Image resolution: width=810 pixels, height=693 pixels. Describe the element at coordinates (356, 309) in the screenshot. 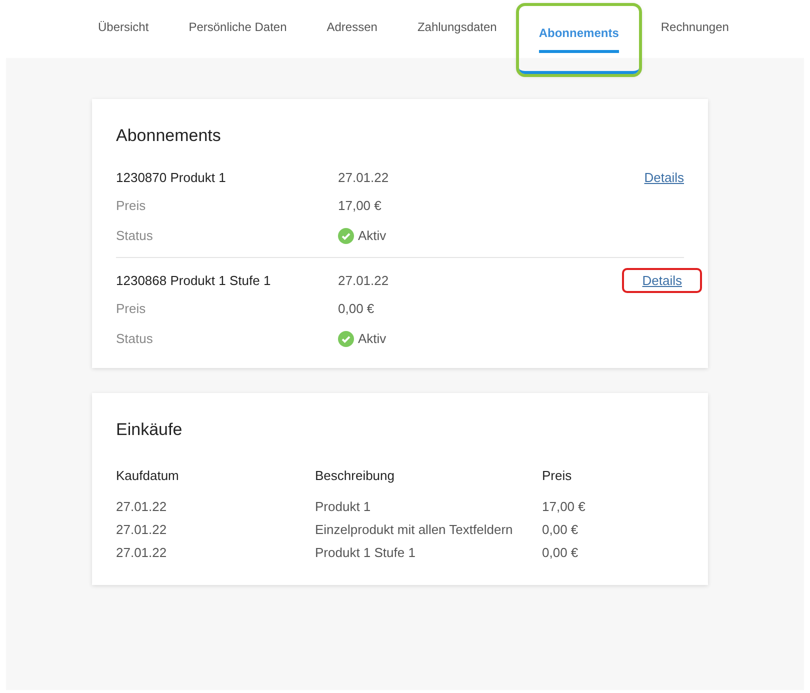

I see `price-value: 0,00 €` at that location.